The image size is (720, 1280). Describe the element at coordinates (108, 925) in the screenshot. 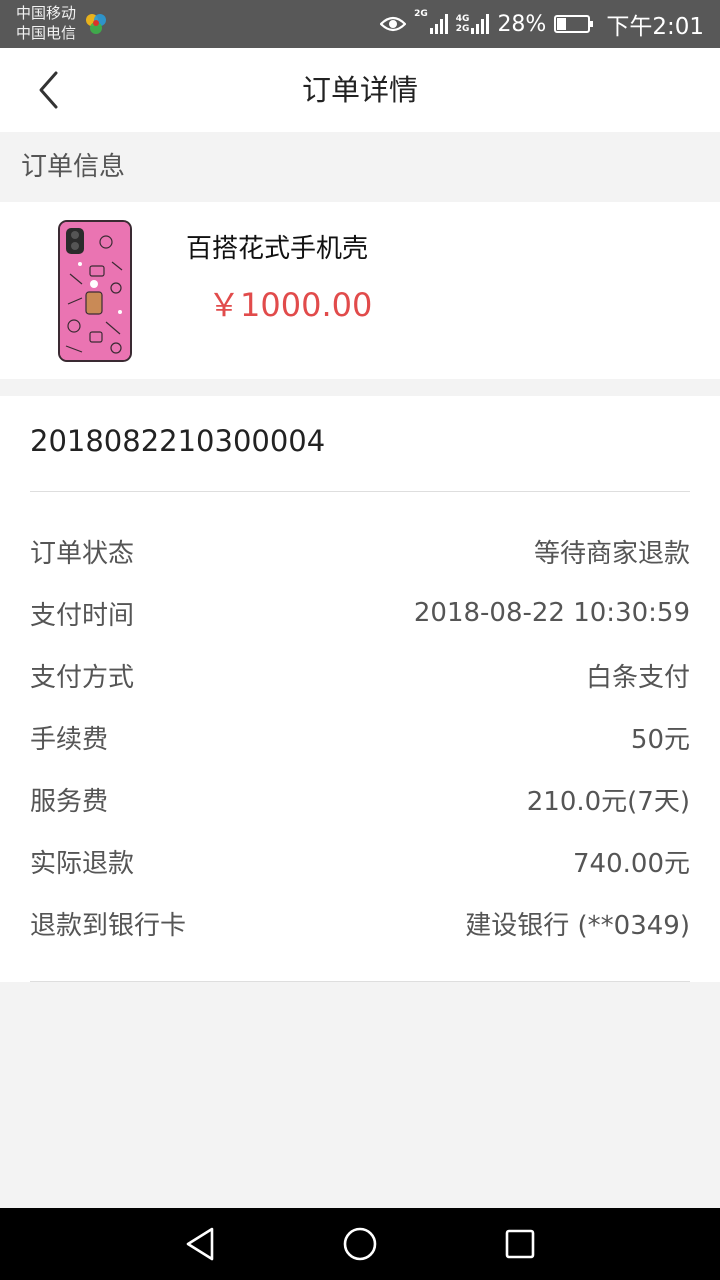

I see `detail-label: 退款到银行卡` at that location.